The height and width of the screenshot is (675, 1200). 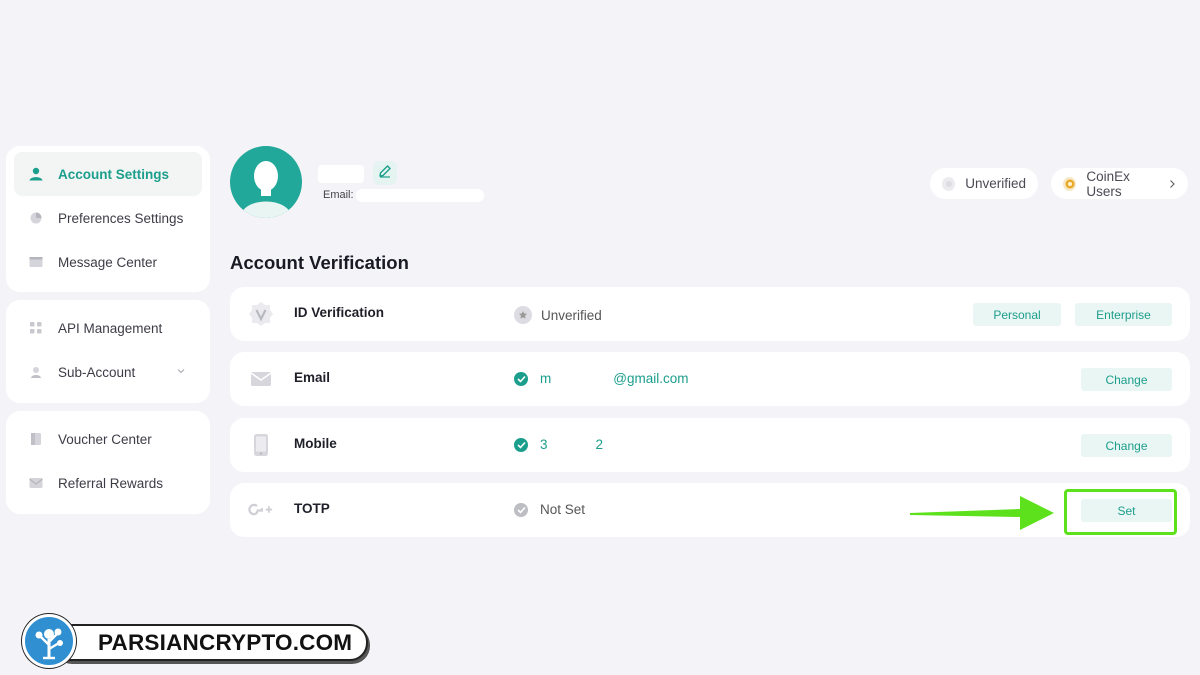 I want to click on sidebar-item-referral-rewards: Referral Rewards, so click(x=108, y=483).